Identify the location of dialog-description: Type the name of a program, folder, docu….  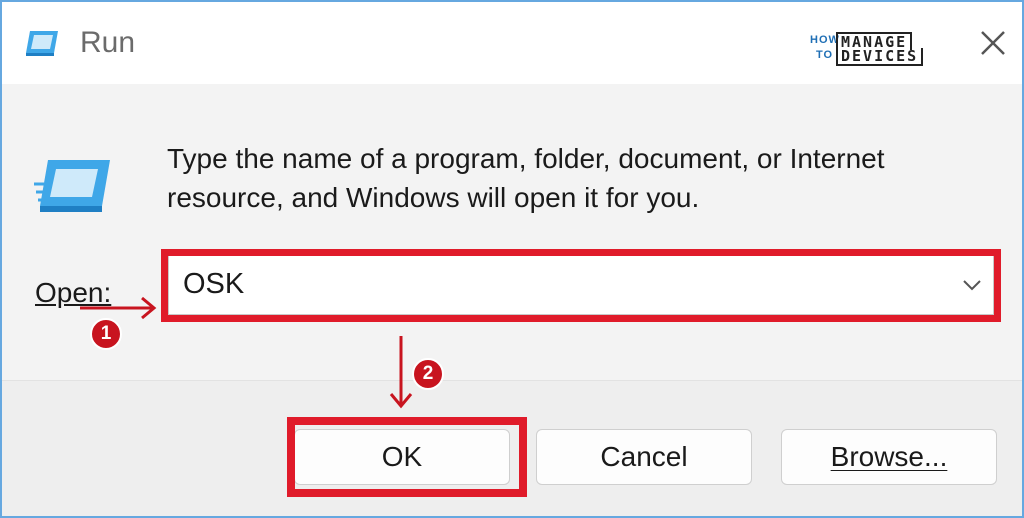
(526, 178).